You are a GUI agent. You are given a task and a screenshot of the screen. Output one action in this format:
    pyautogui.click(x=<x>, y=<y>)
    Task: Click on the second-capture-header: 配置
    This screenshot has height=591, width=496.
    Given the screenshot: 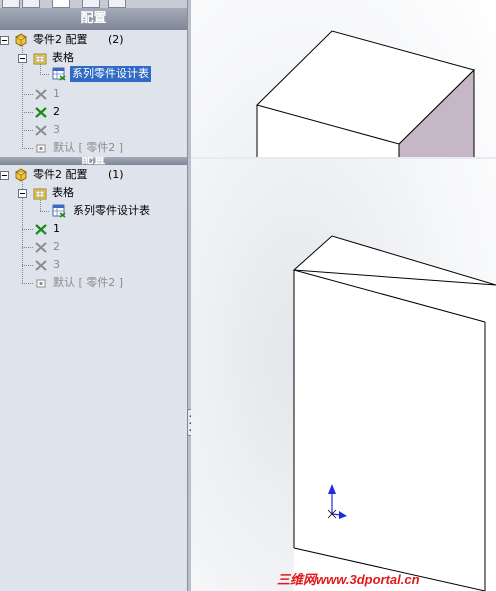 What is the action you would take?
    pyautogui.click(x=93, y=161)
    